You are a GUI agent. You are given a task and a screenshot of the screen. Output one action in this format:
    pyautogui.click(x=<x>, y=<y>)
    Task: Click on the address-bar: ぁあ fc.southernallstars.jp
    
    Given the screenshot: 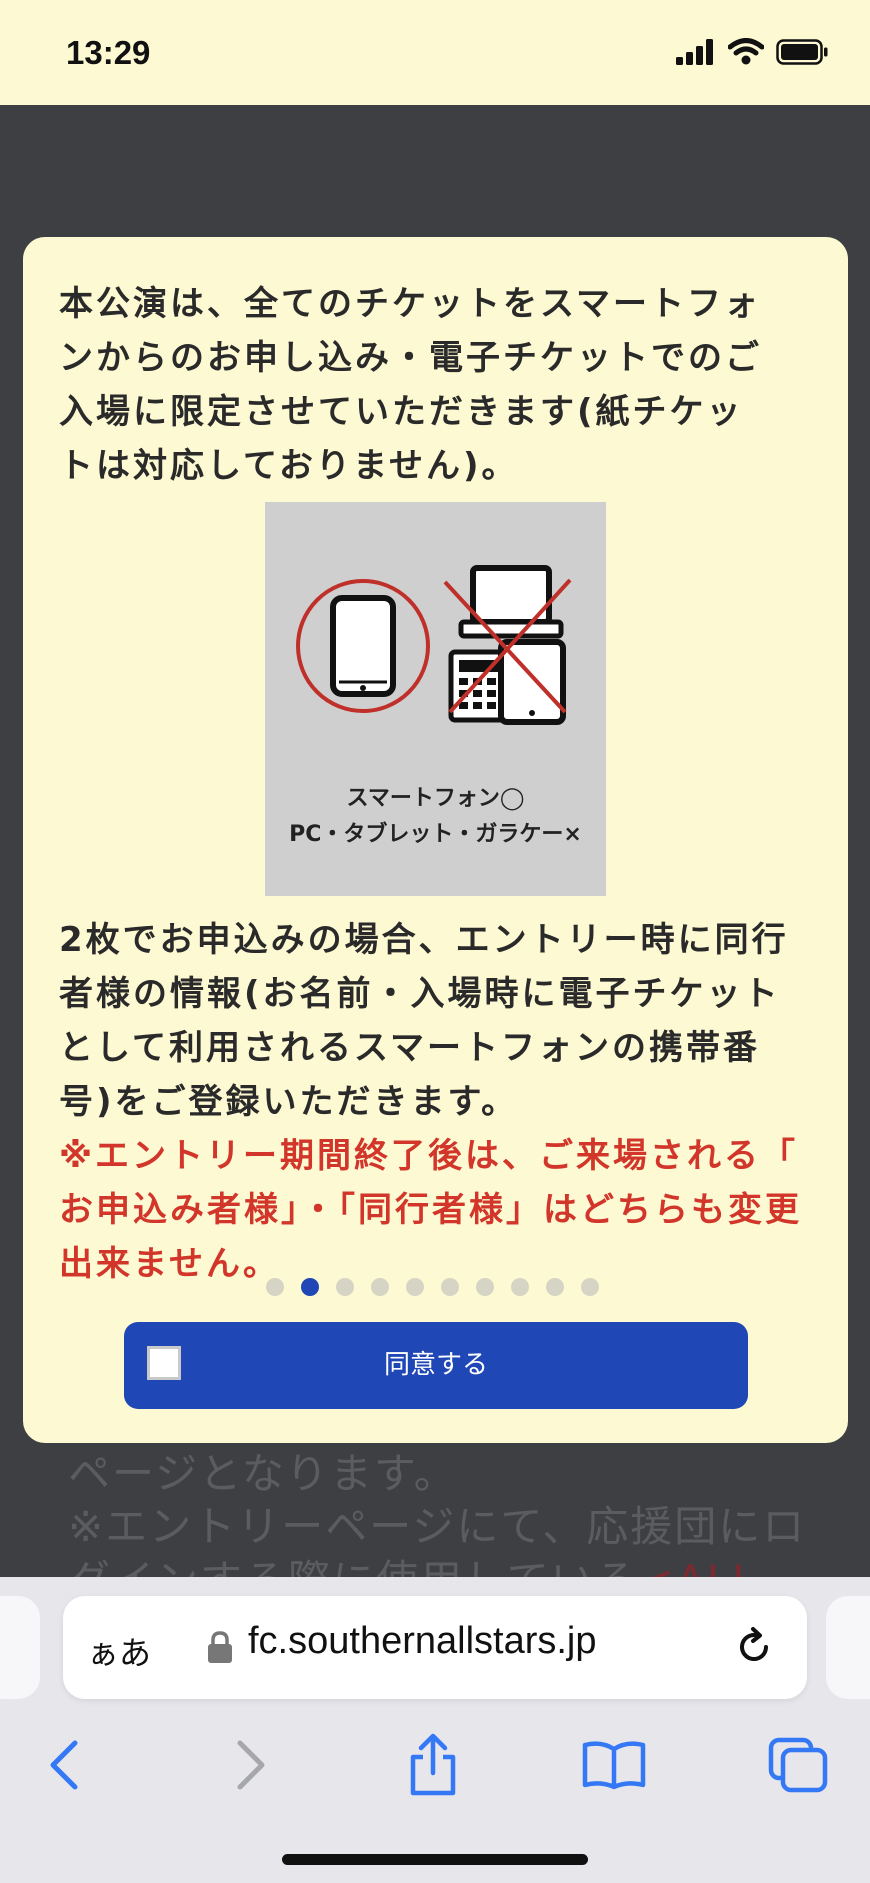 What is the action you would take?
    pyautogui.click(x=435, y=1647)
    